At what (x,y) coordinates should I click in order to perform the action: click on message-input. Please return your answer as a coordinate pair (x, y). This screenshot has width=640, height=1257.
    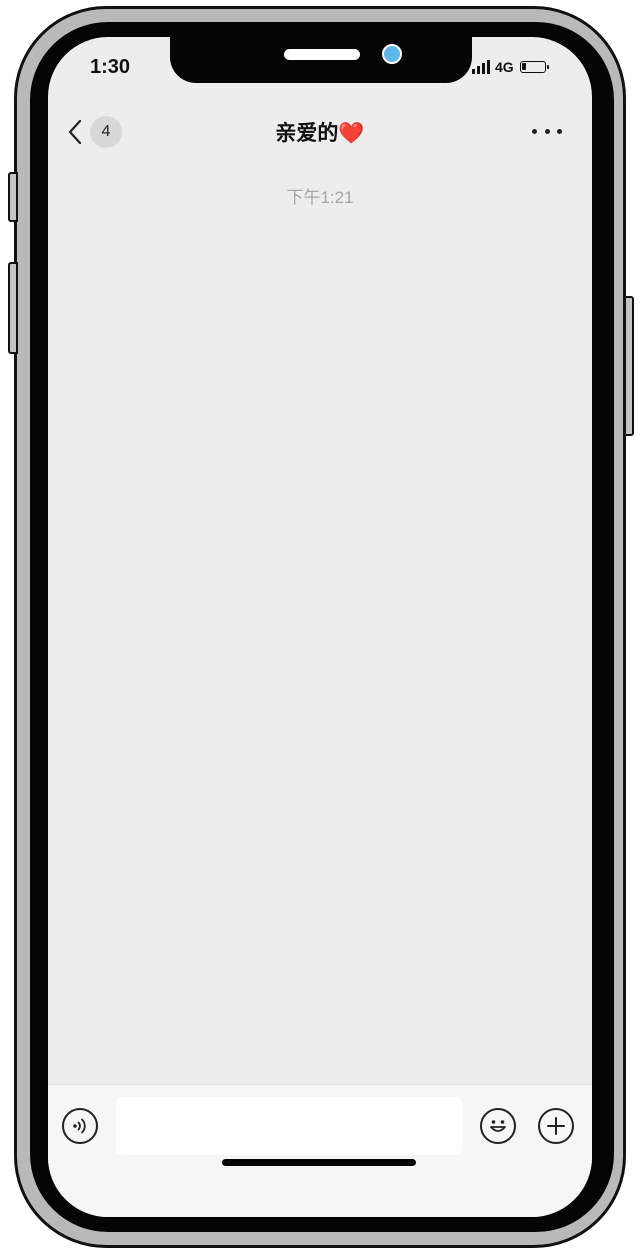
    Looking at the image, I should click on (289, 1126).